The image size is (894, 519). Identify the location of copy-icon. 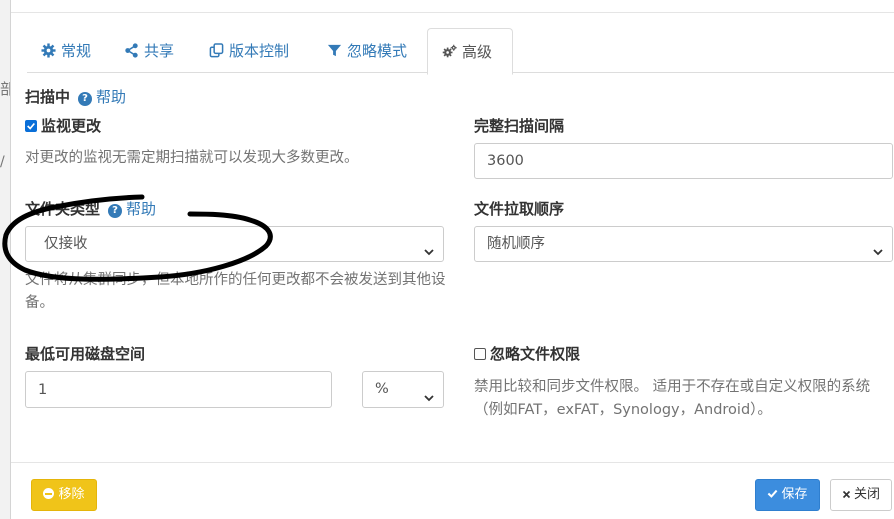
(216, 44).